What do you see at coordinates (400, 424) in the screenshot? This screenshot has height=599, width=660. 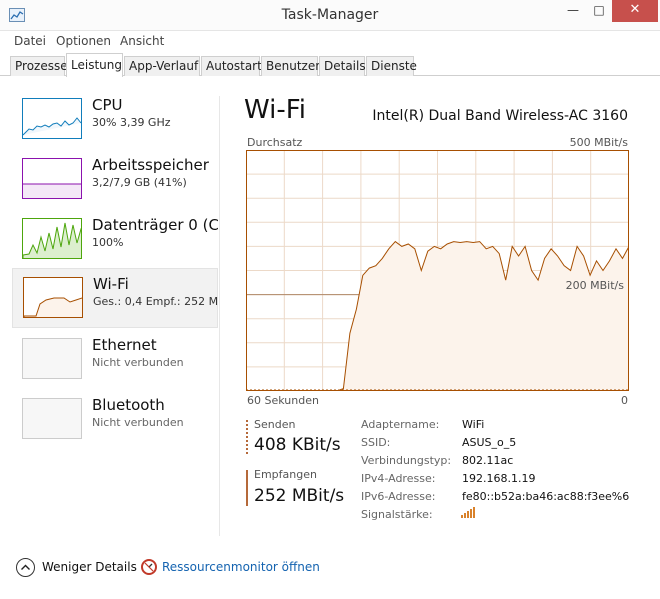 I see `detail-key: Adaptername:` at bounding box center [400, 424].